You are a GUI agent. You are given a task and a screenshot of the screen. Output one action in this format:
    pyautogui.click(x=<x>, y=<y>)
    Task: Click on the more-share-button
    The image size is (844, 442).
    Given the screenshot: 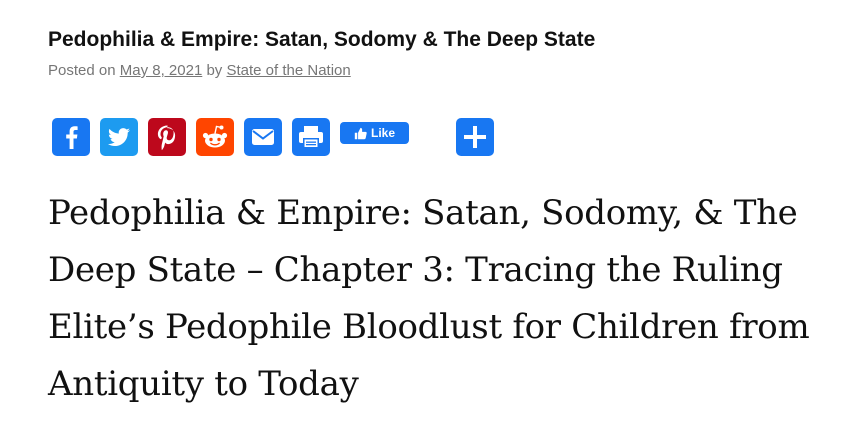 What is the action you would take?
    pyautogui.click(x=475, y=137)
    